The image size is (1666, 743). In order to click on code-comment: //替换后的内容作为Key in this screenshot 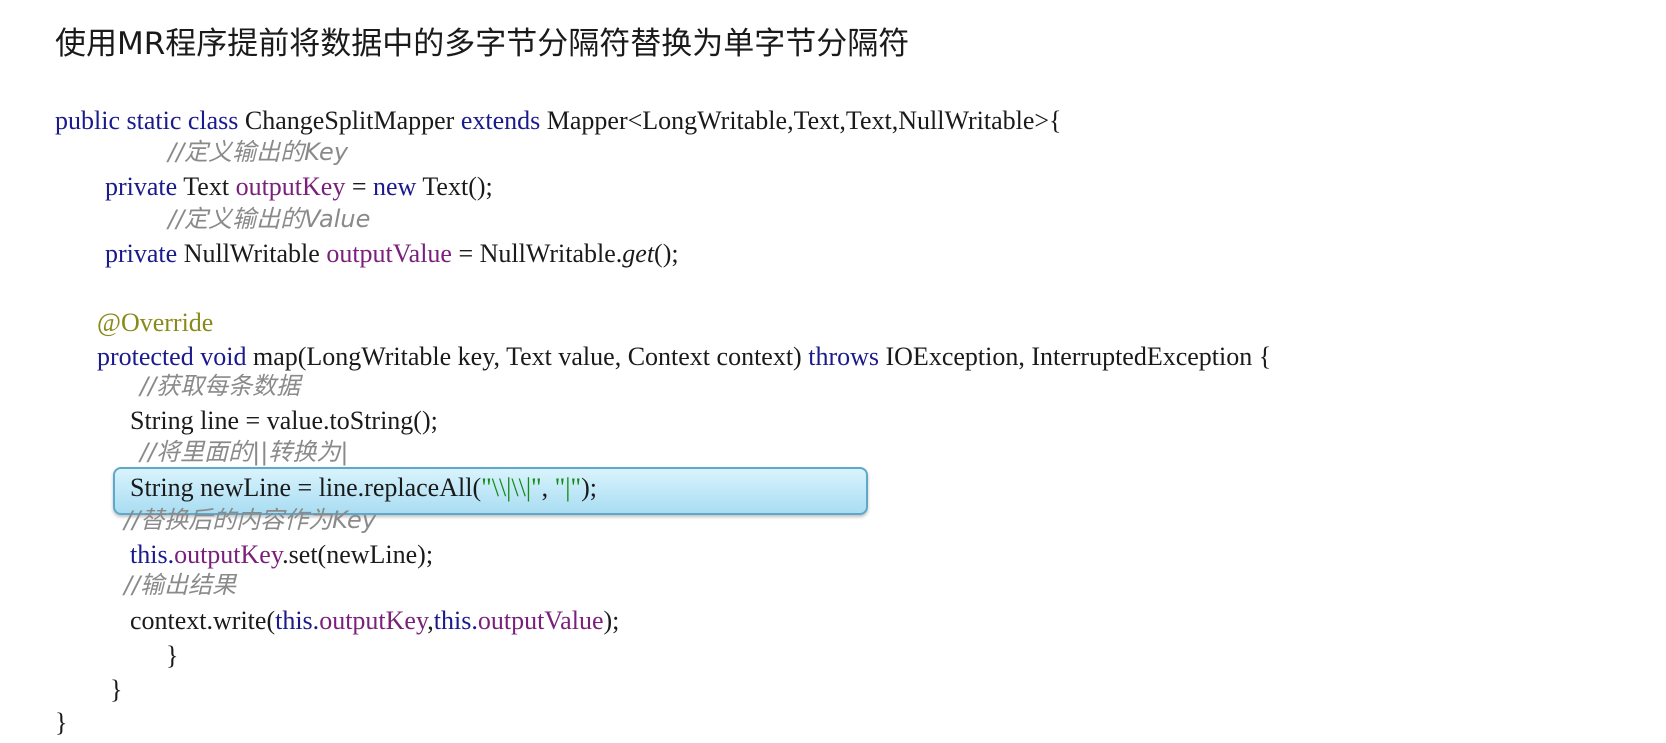, I will do `click(250, 520)`.